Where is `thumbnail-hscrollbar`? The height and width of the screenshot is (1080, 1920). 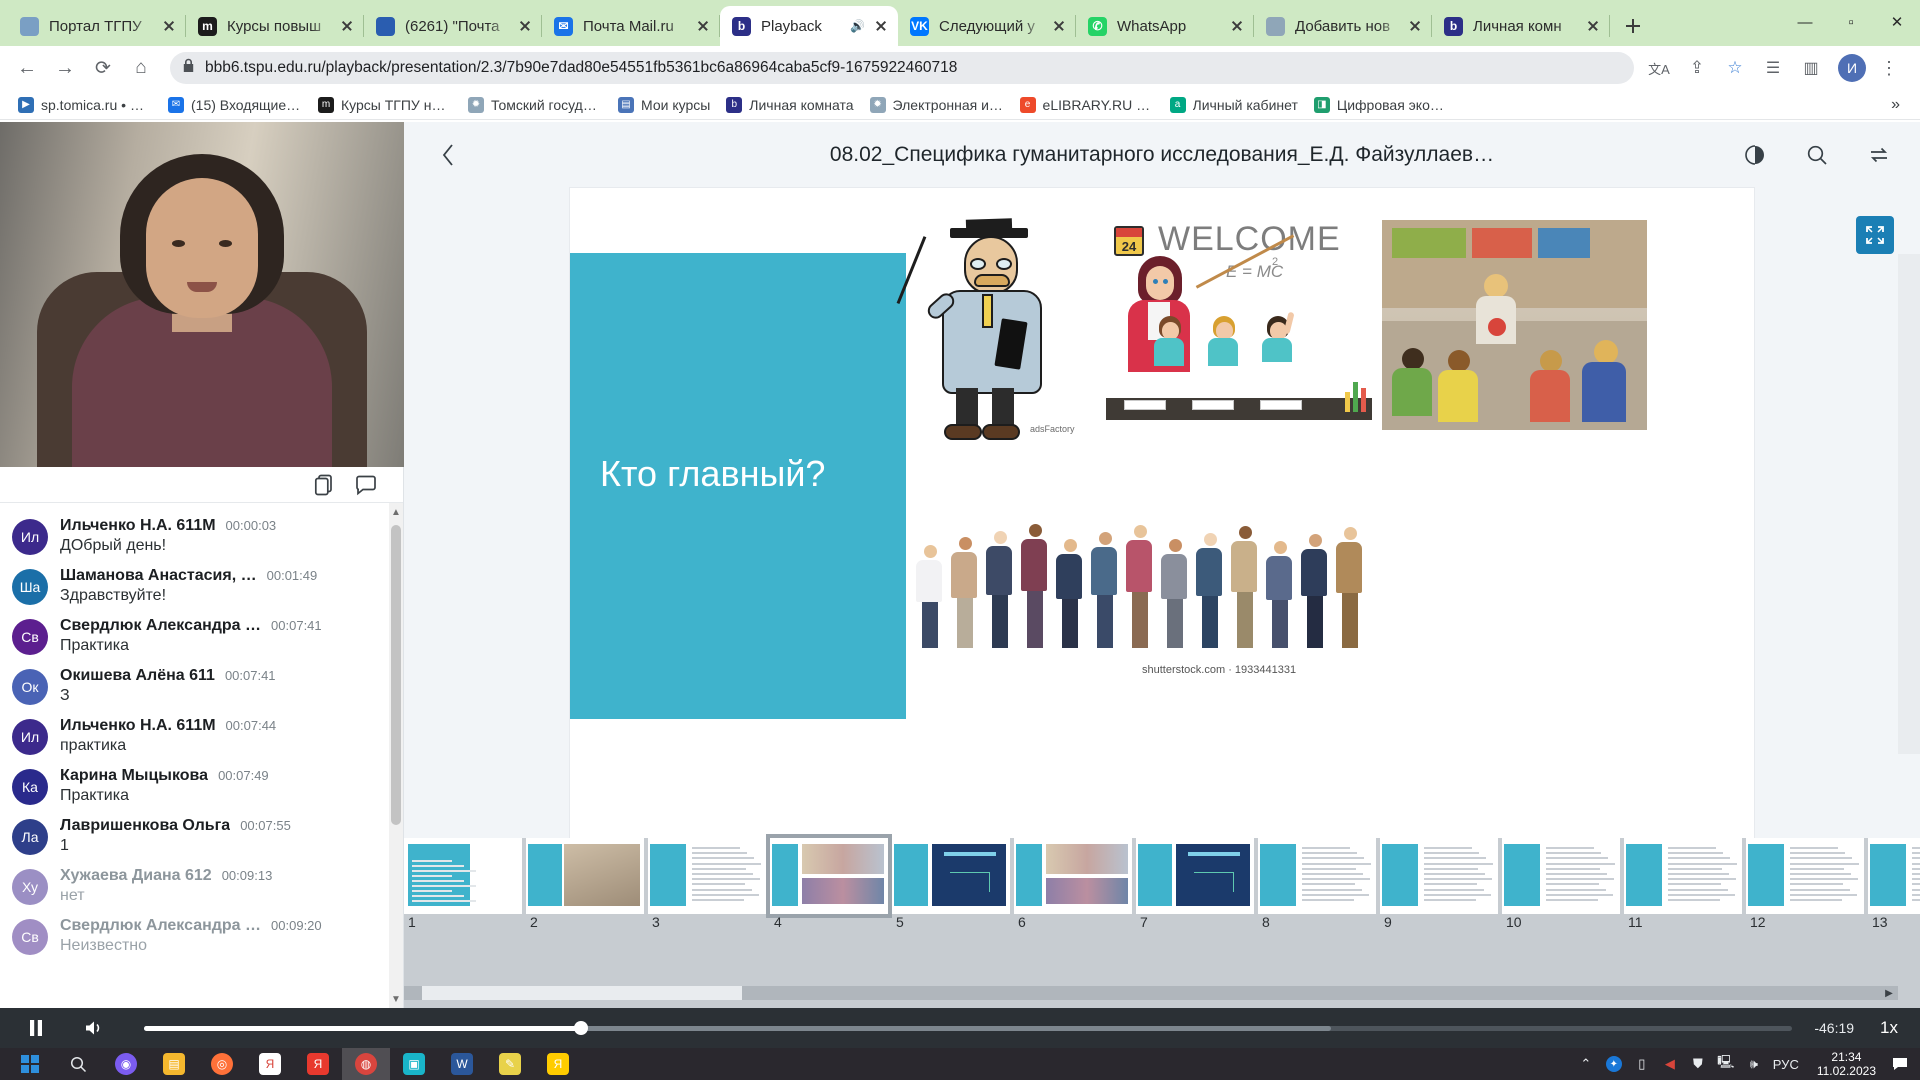
thumbnail-hscrollbar is located at coordinates (1151, 993).